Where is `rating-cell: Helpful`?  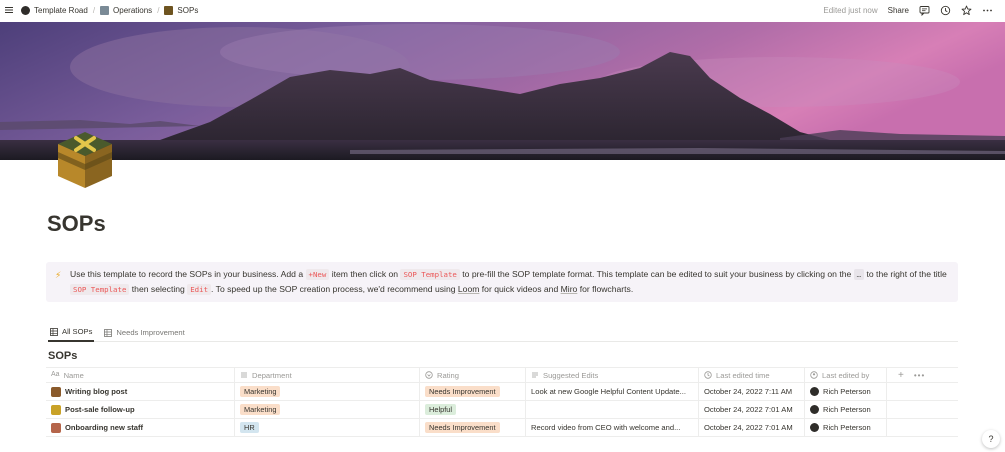 rating-cell: Helpful is located at coordinates (473, 409).